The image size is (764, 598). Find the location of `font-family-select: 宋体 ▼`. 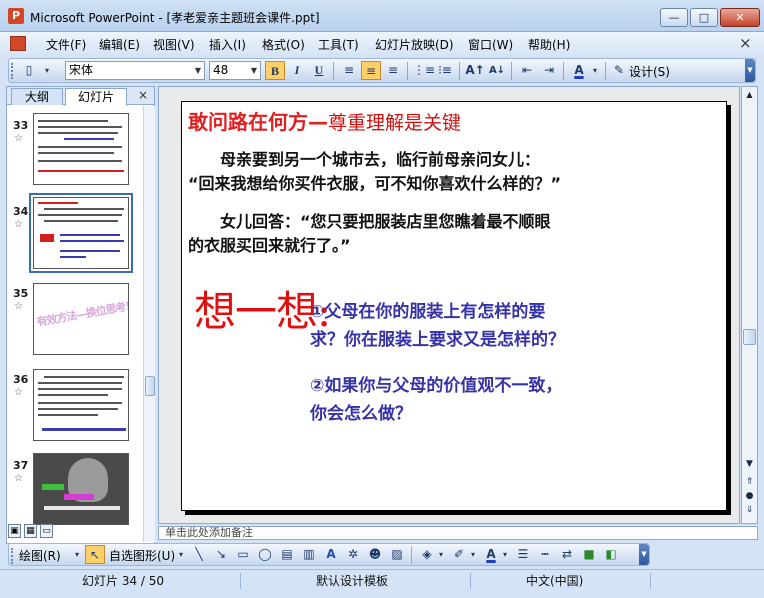

font-family-select: 宋体 ▼ is located at coordinates (135, 70).